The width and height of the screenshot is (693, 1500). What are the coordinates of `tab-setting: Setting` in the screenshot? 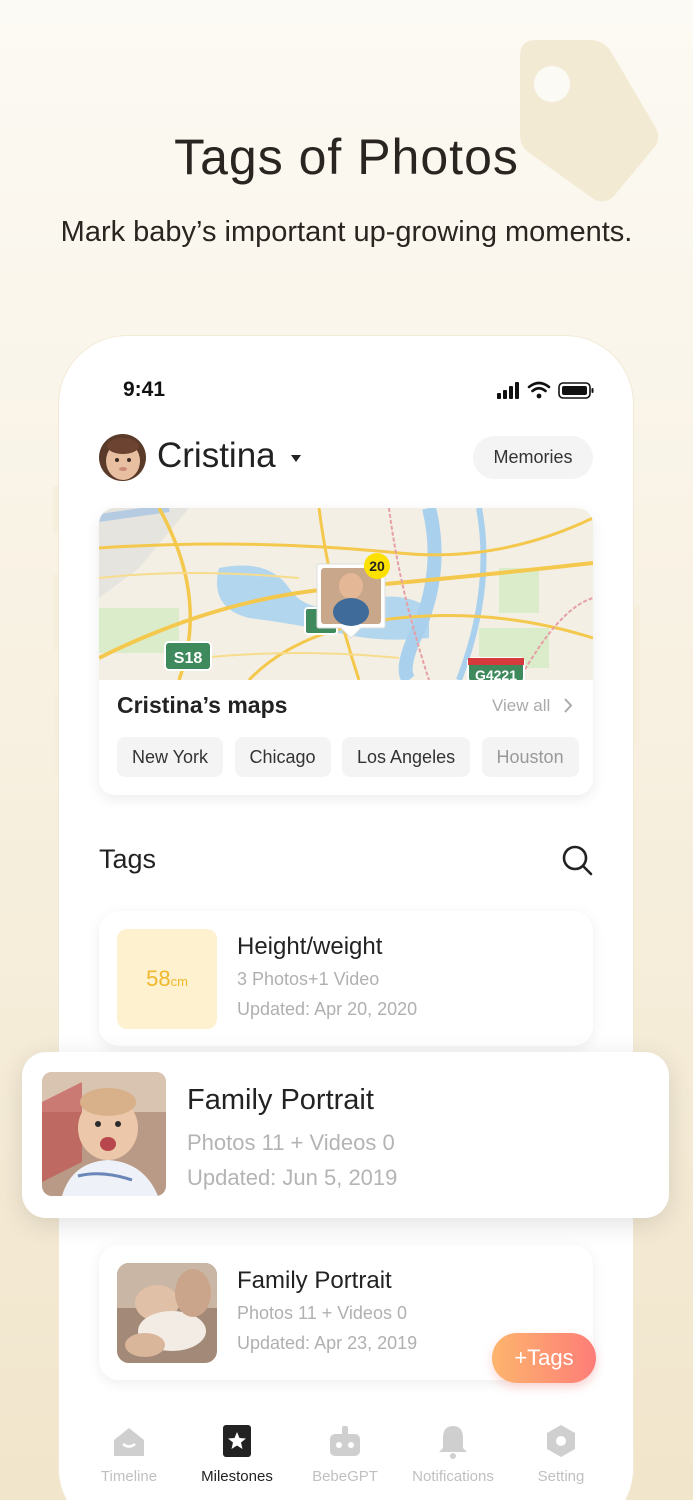 It's located at (561, 1453).